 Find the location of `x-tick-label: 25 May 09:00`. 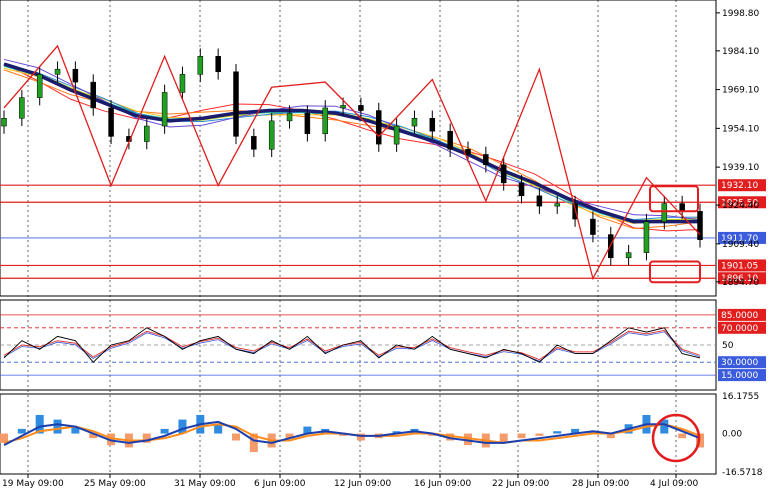

x-tick-label: 25 May 09:00 is located at coordinates (115, 484).